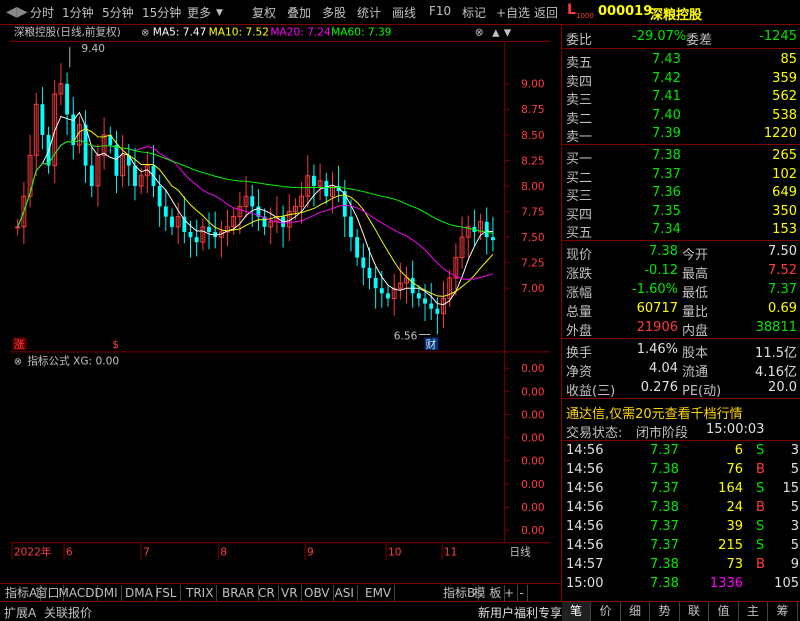 Image resolution: width=800 pixels, height=621 pixels. I want to click on indicator-tab: TRIX, so click(200, 593).